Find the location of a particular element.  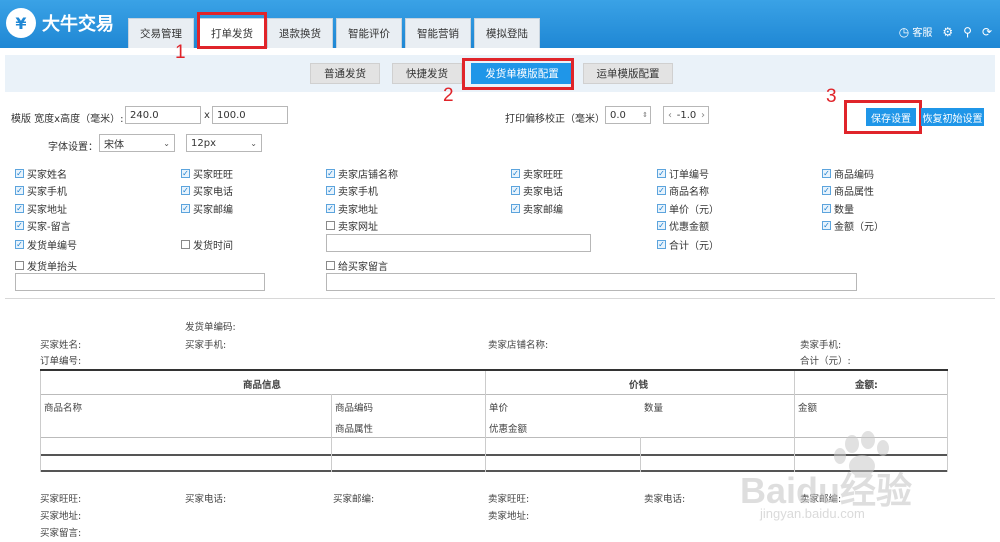

field-checkbox: ✓ 买家地址 is located at coordinates (41, 208).